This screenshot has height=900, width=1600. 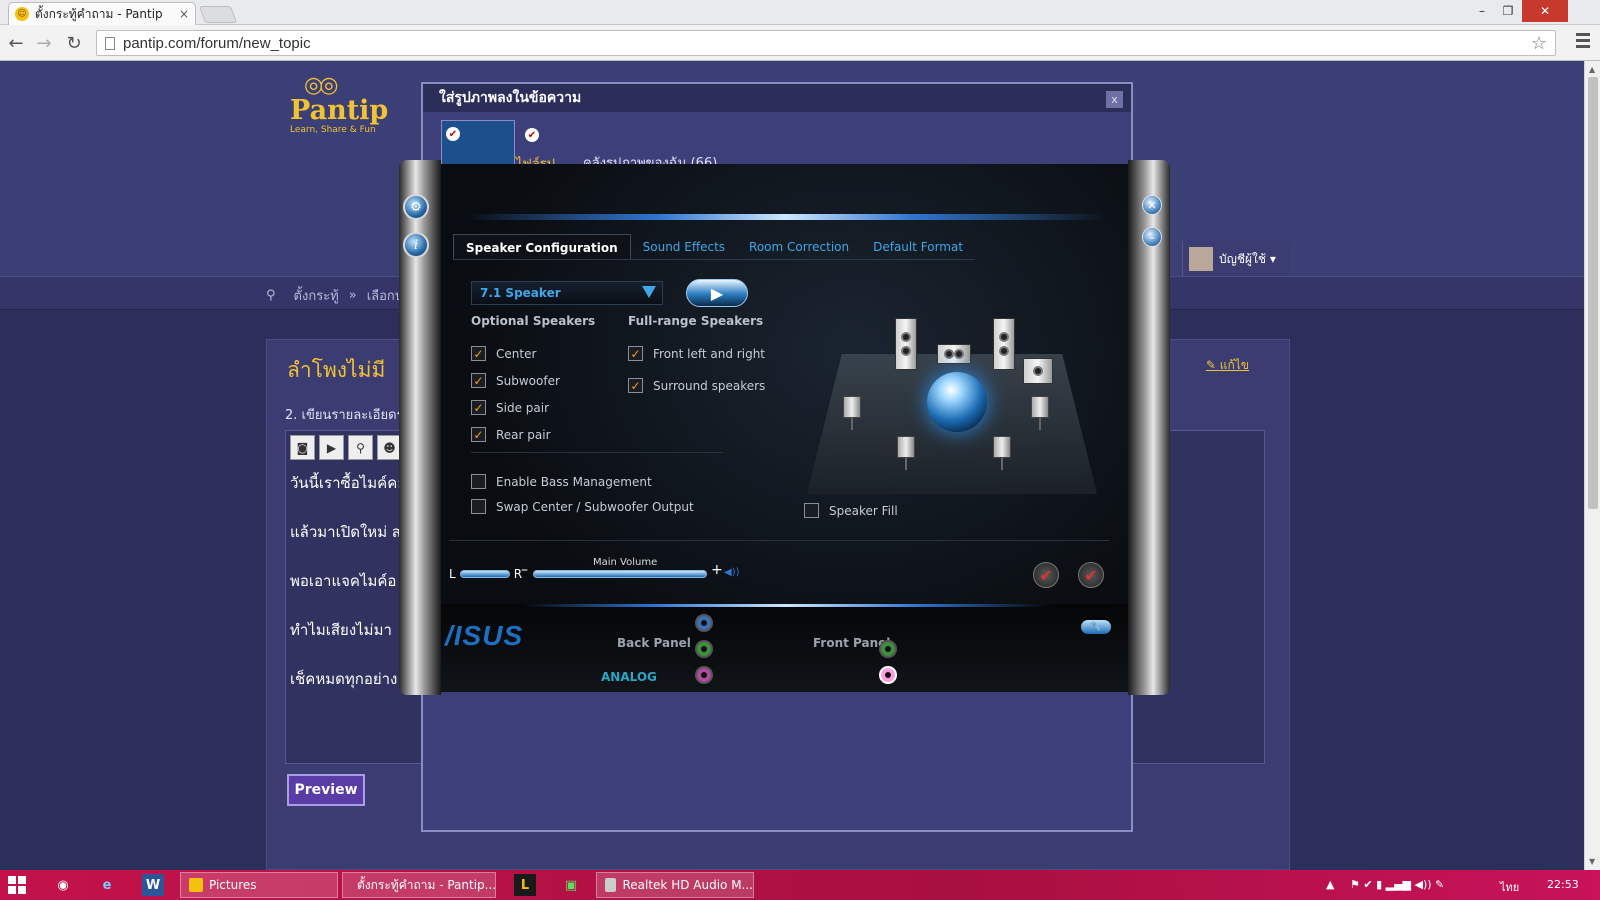 I want to click on close-window-button: ✕, so click(x=1545, y=11).